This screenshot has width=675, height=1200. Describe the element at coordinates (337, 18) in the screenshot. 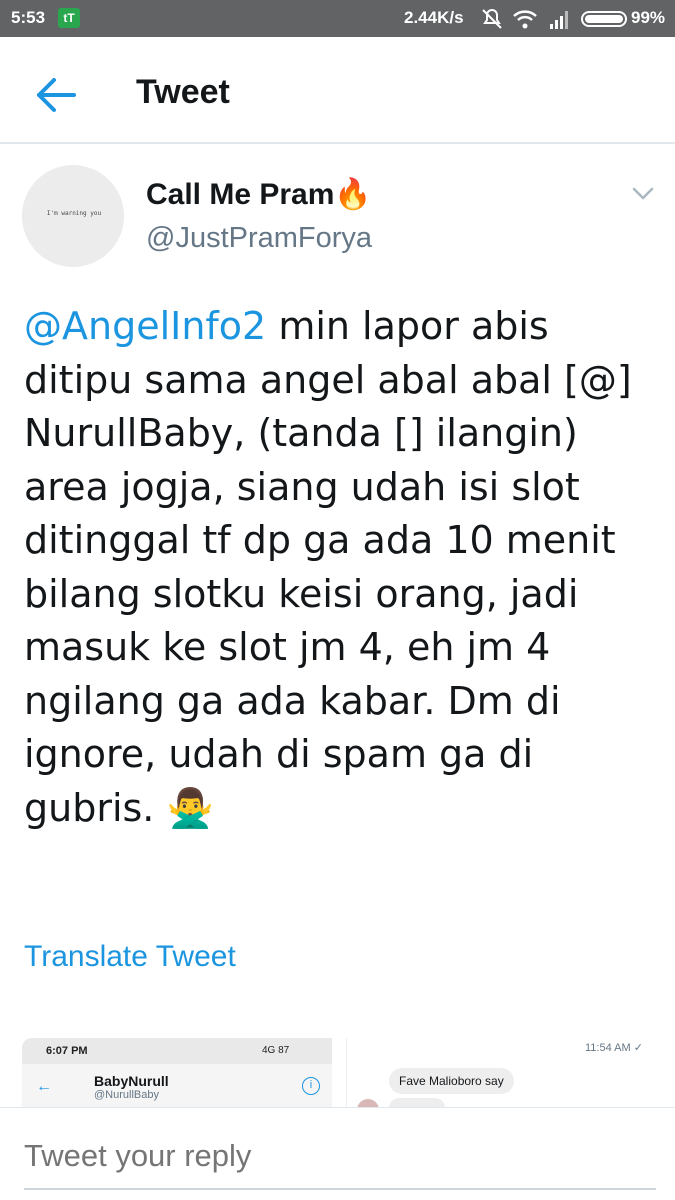

I see `status-bar: 5:53 tT 2.44K/s 99%` at that location.